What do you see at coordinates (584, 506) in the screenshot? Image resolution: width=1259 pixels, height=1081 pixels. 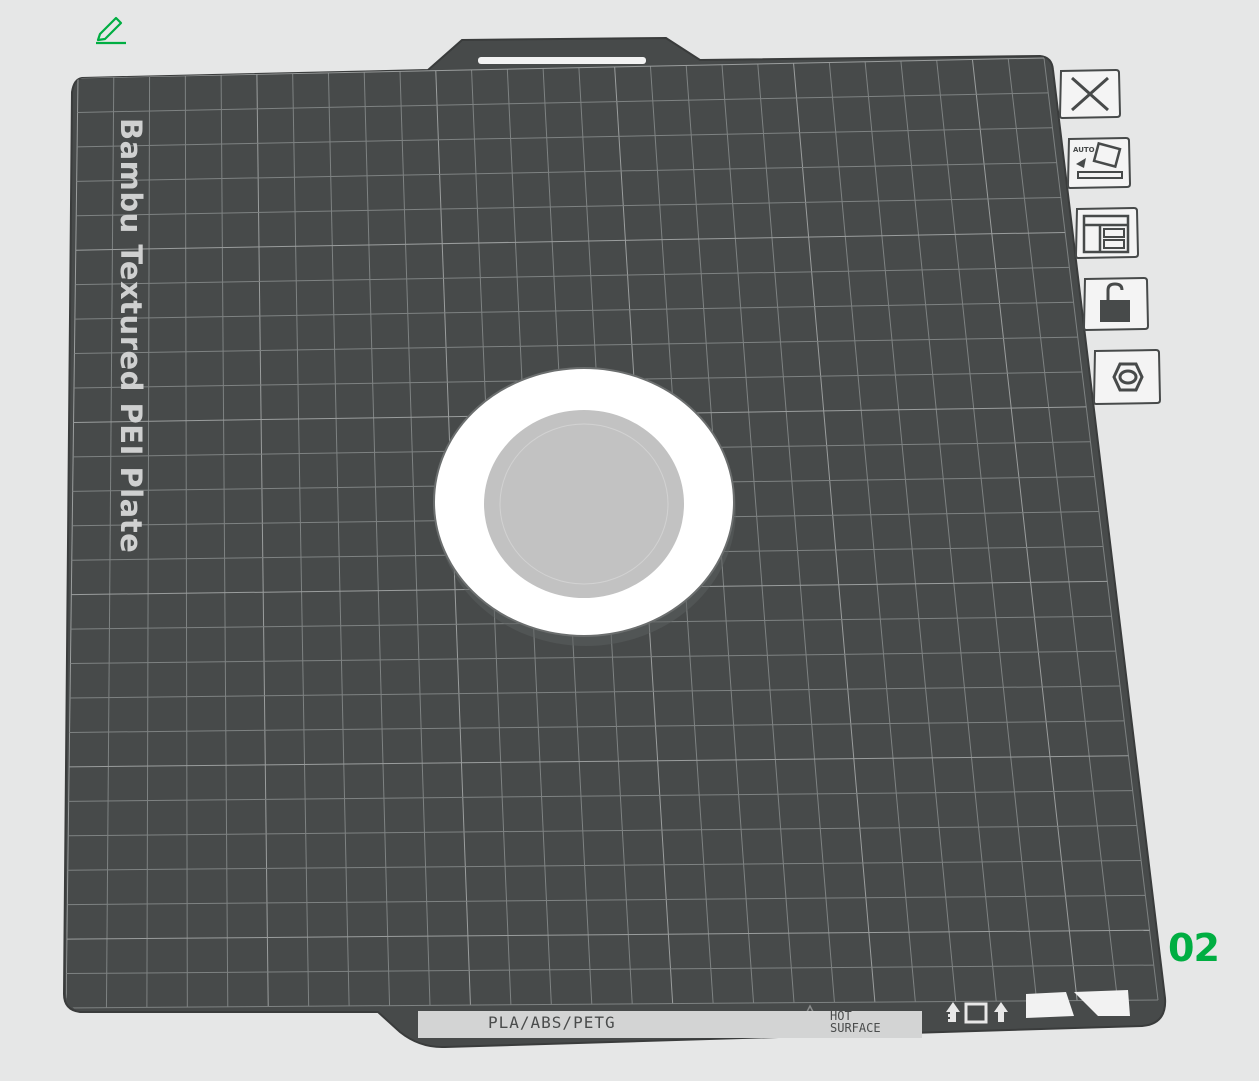 I see `model-object` at bounding box center [584, 506].